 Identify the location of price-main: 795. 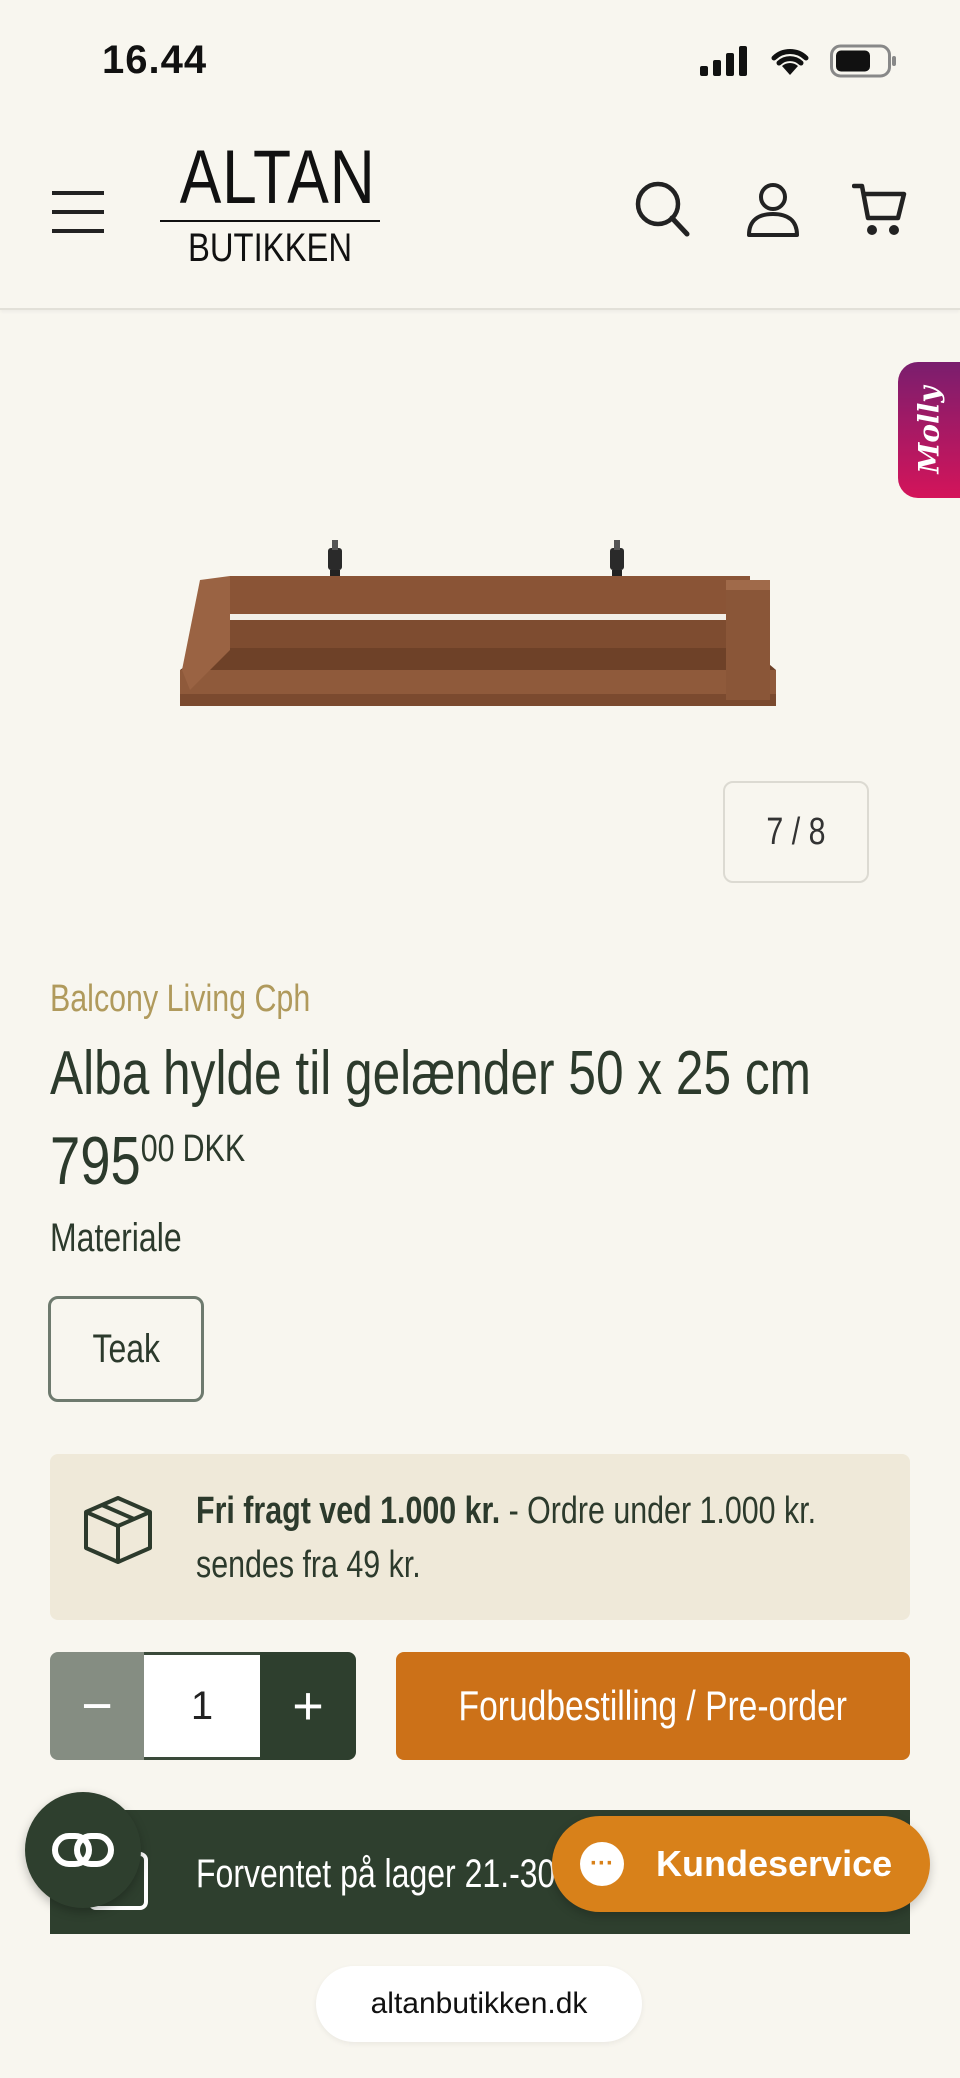
(95, 1161).